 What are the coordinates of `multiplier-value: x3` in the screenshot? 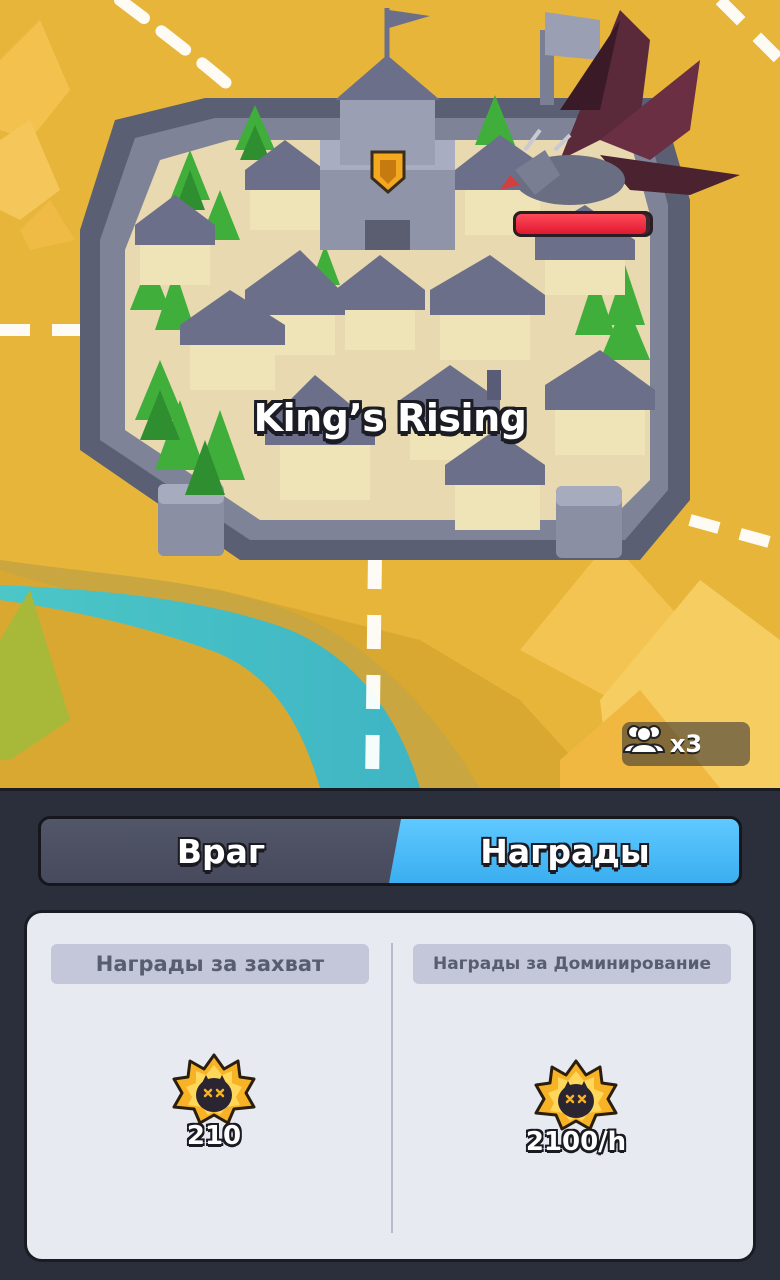 It's located at (686, 744).